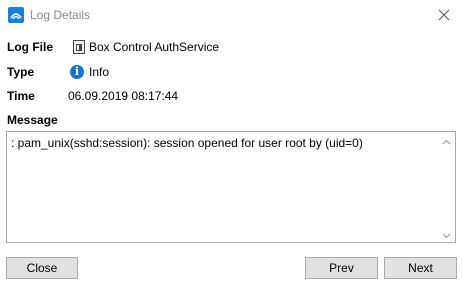 Image resolution: width=463 pixels, height=284 pixels. I want to click on scroll-down-icon, so click(446, 234).